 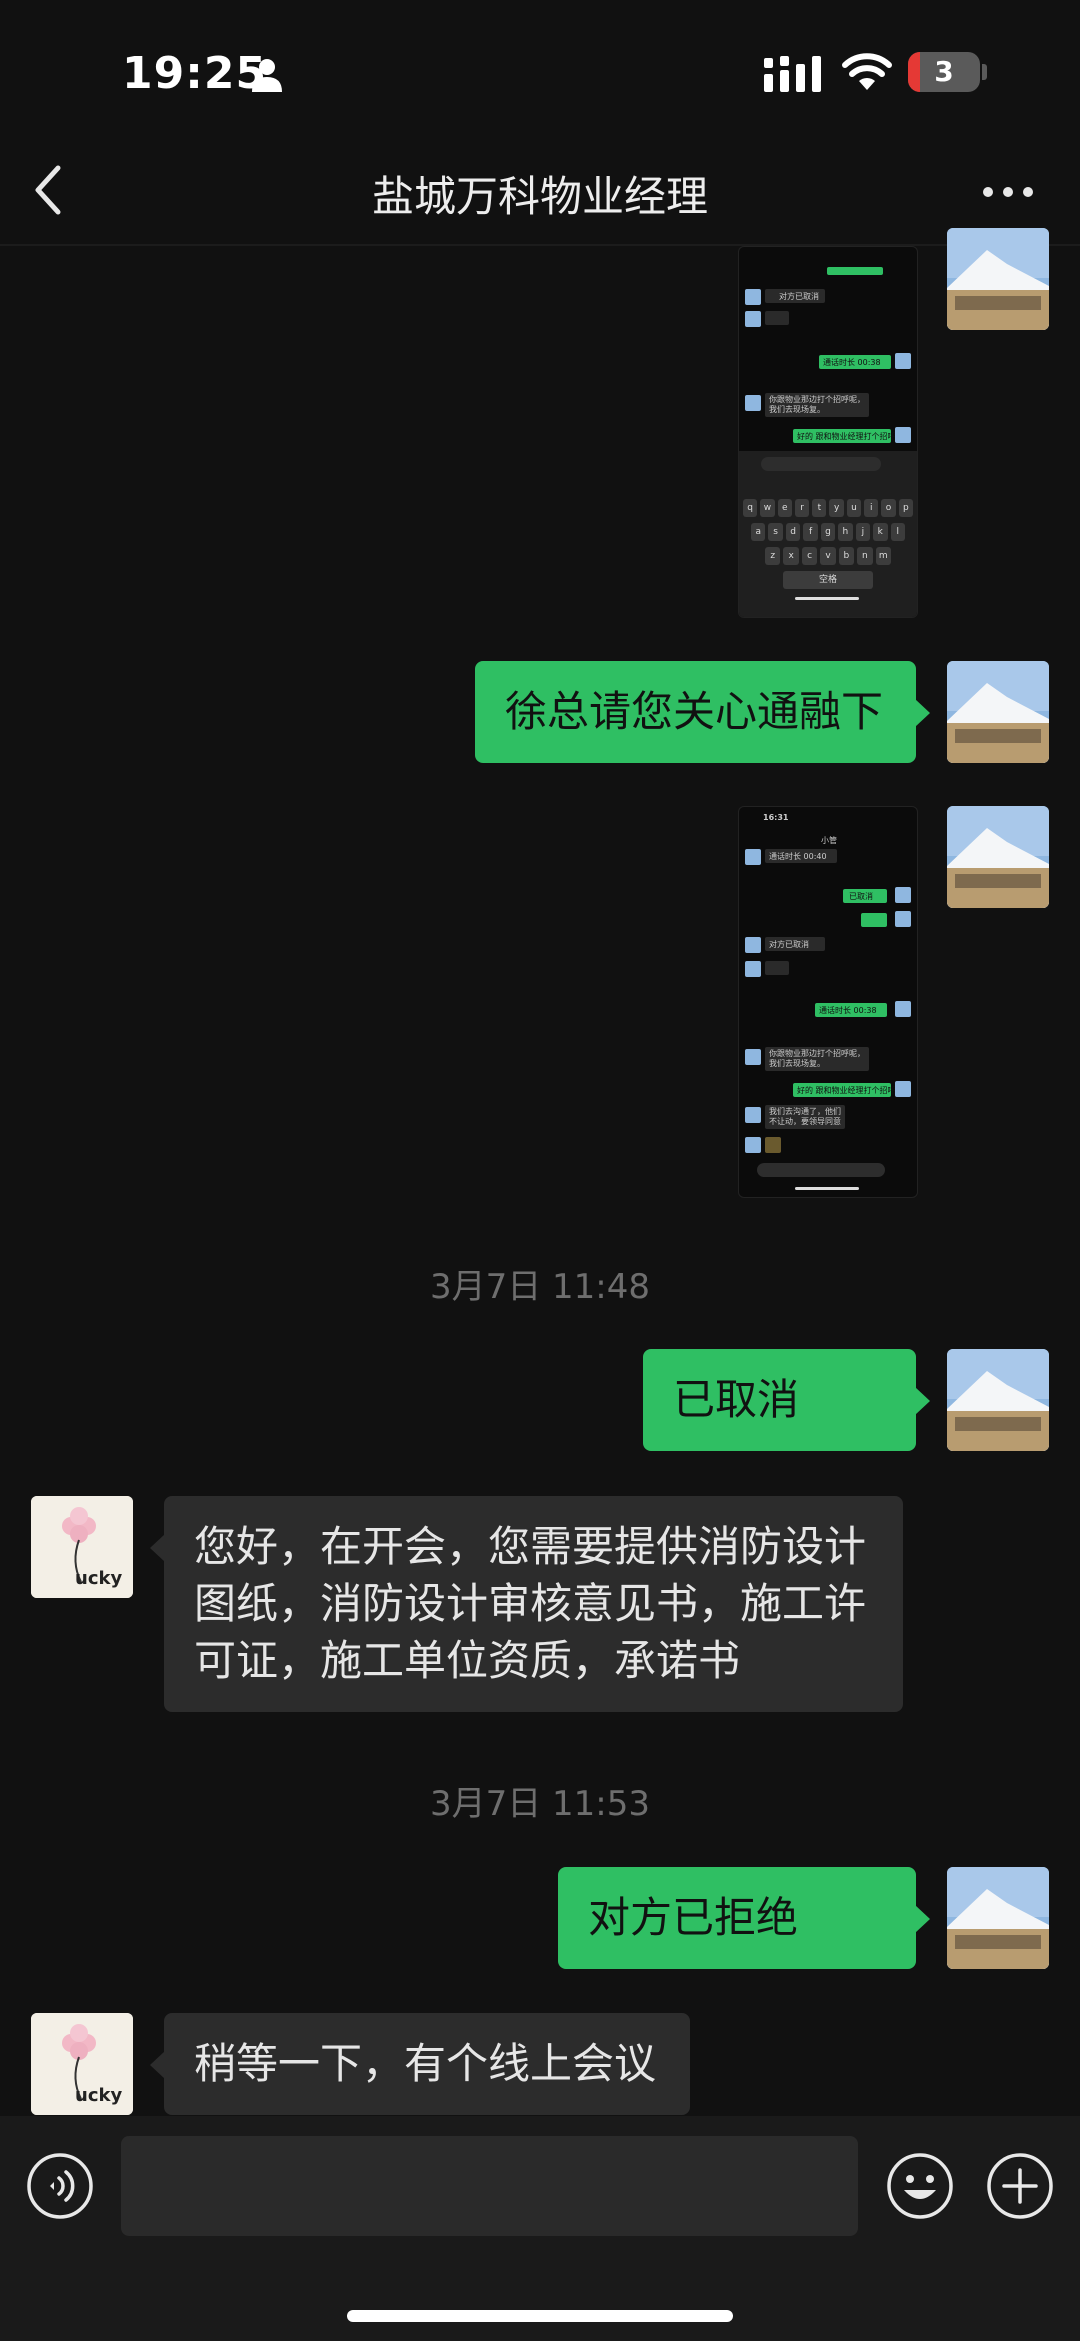 I want to click on battery-indicator: 3, so click(x=944, y=72).